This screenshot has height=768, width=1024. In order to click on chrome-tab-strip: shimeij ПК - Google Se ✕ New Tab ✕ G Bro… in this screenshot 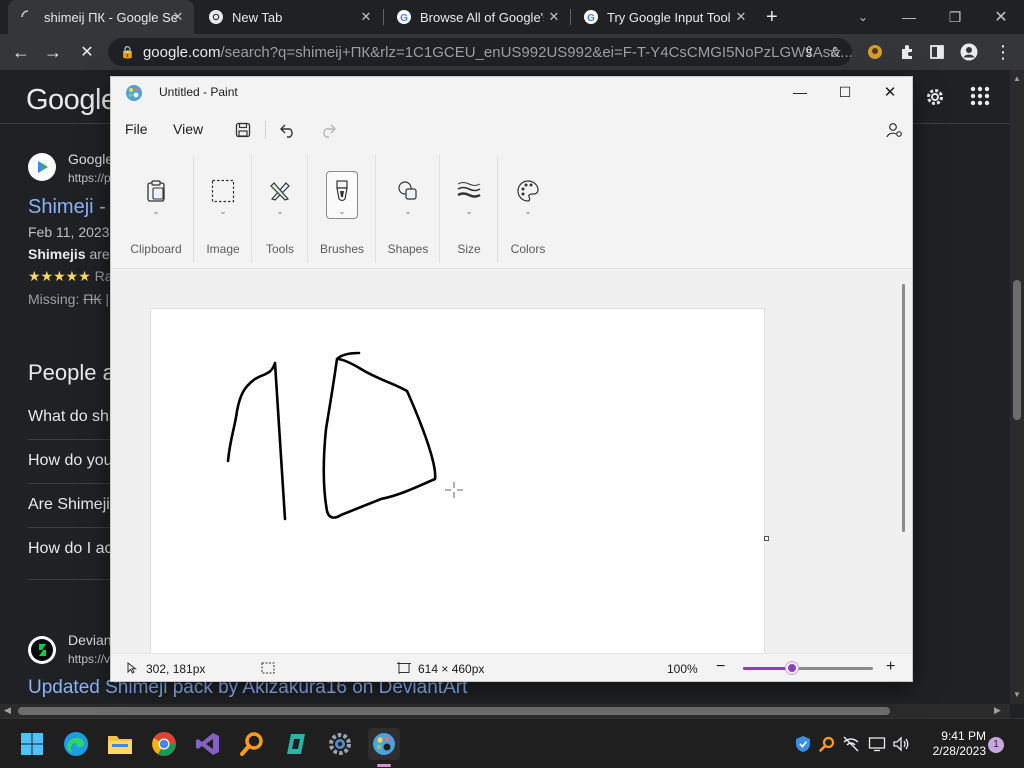, I will do `click(512, 17)`.